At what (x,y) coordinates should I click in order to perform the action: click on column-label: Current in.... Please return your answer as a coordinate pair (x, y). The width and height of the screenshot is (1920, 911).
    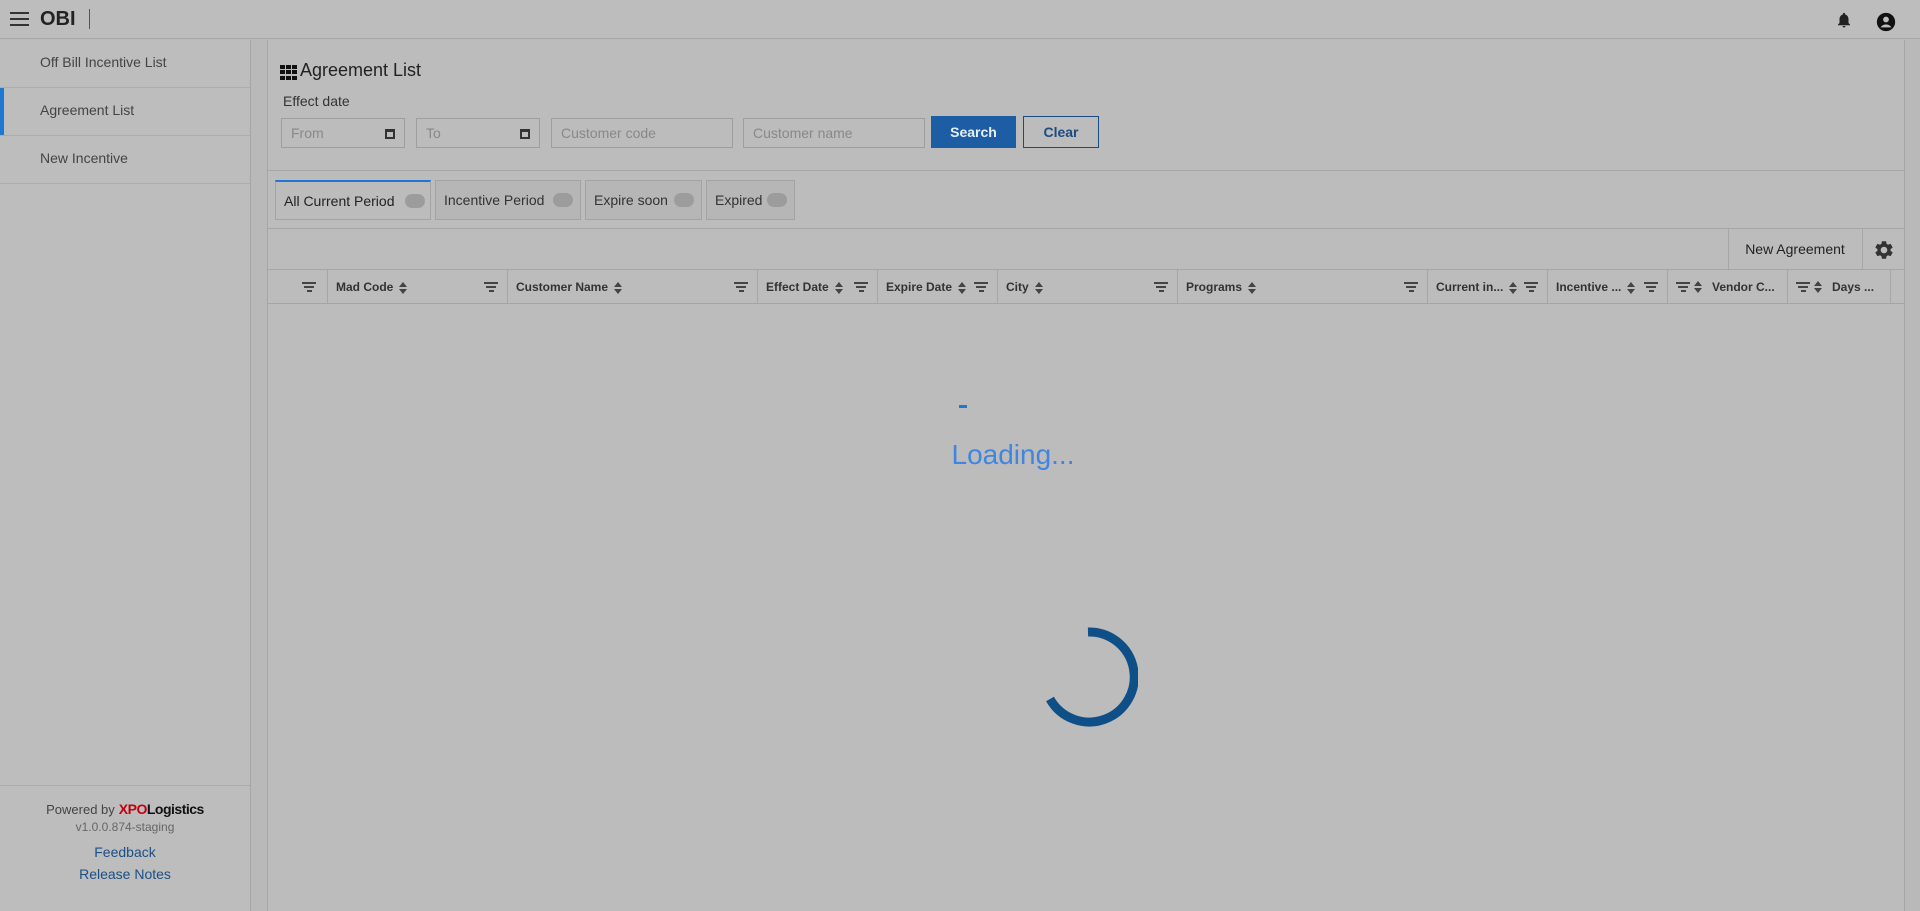
    Looking at the image, I should click on (1470, 287).